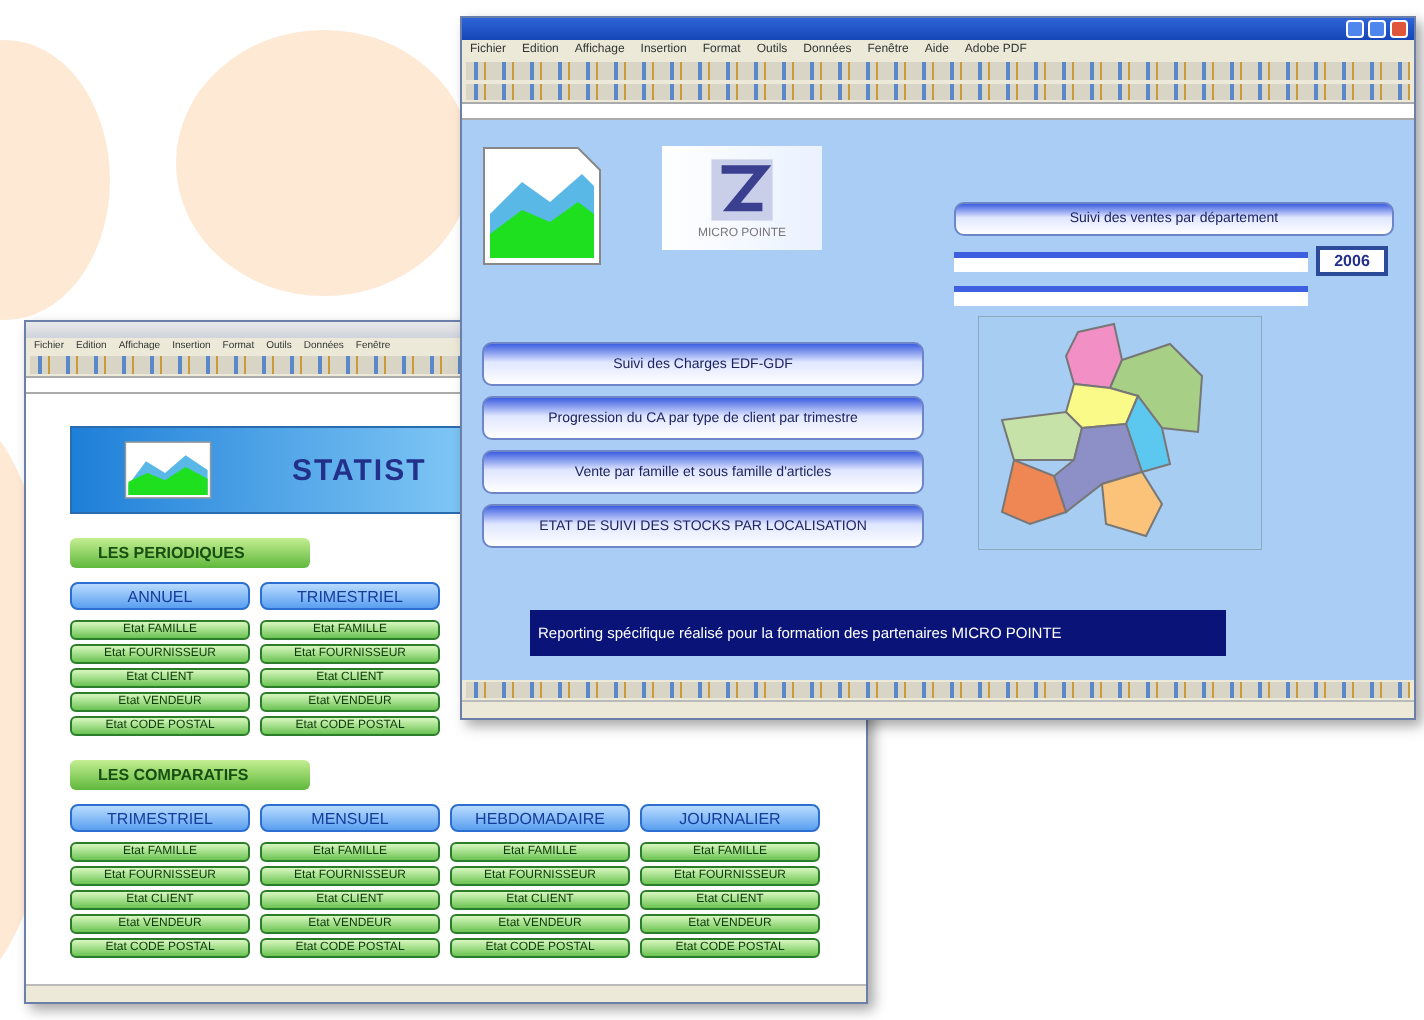 This screenshot has width=1424, height=1020. Describe the element at coordinates (540, 818) in the screenshot. I see `period-button: HEBDOMADAIRE` at that location.